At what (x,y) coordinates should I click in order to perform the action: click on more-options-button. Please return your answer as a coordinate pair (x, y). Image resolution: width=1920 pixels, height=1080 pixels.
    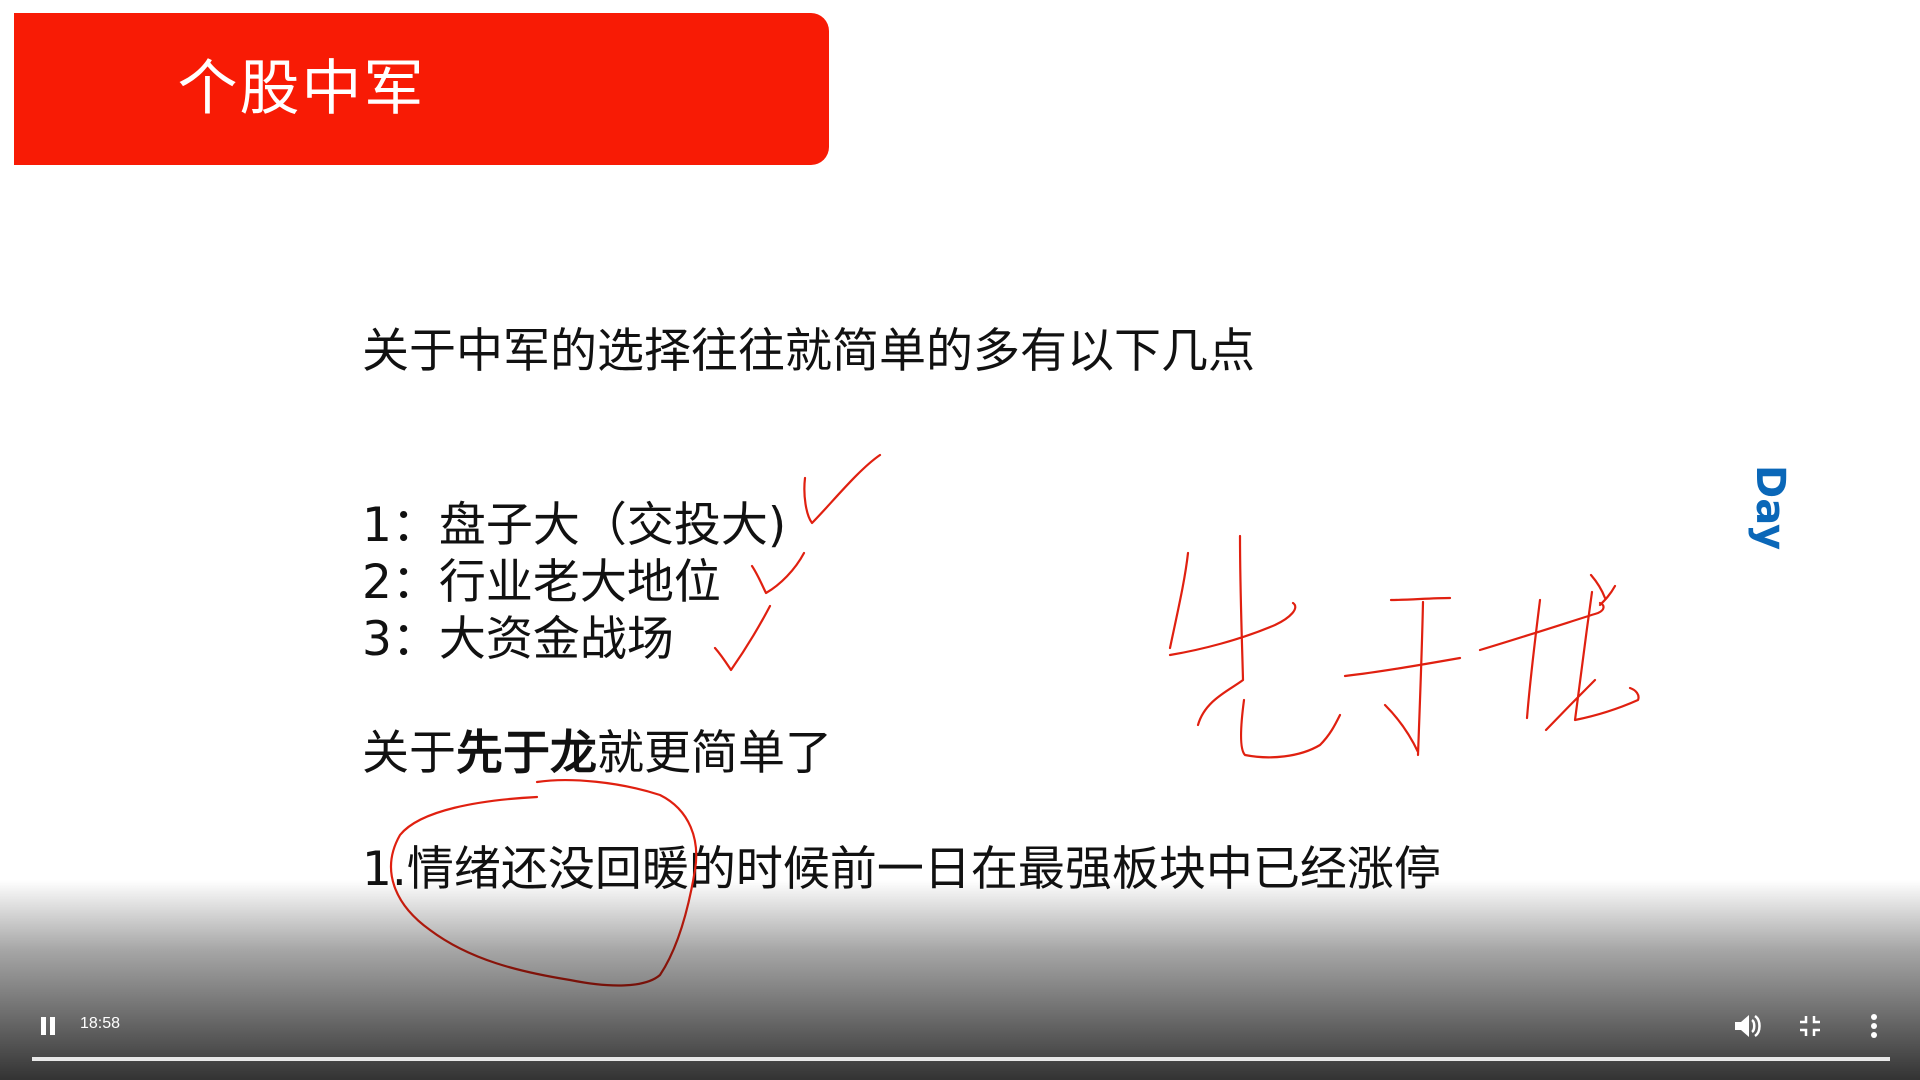
    Looking at the image, I should click on (1874, 1026).